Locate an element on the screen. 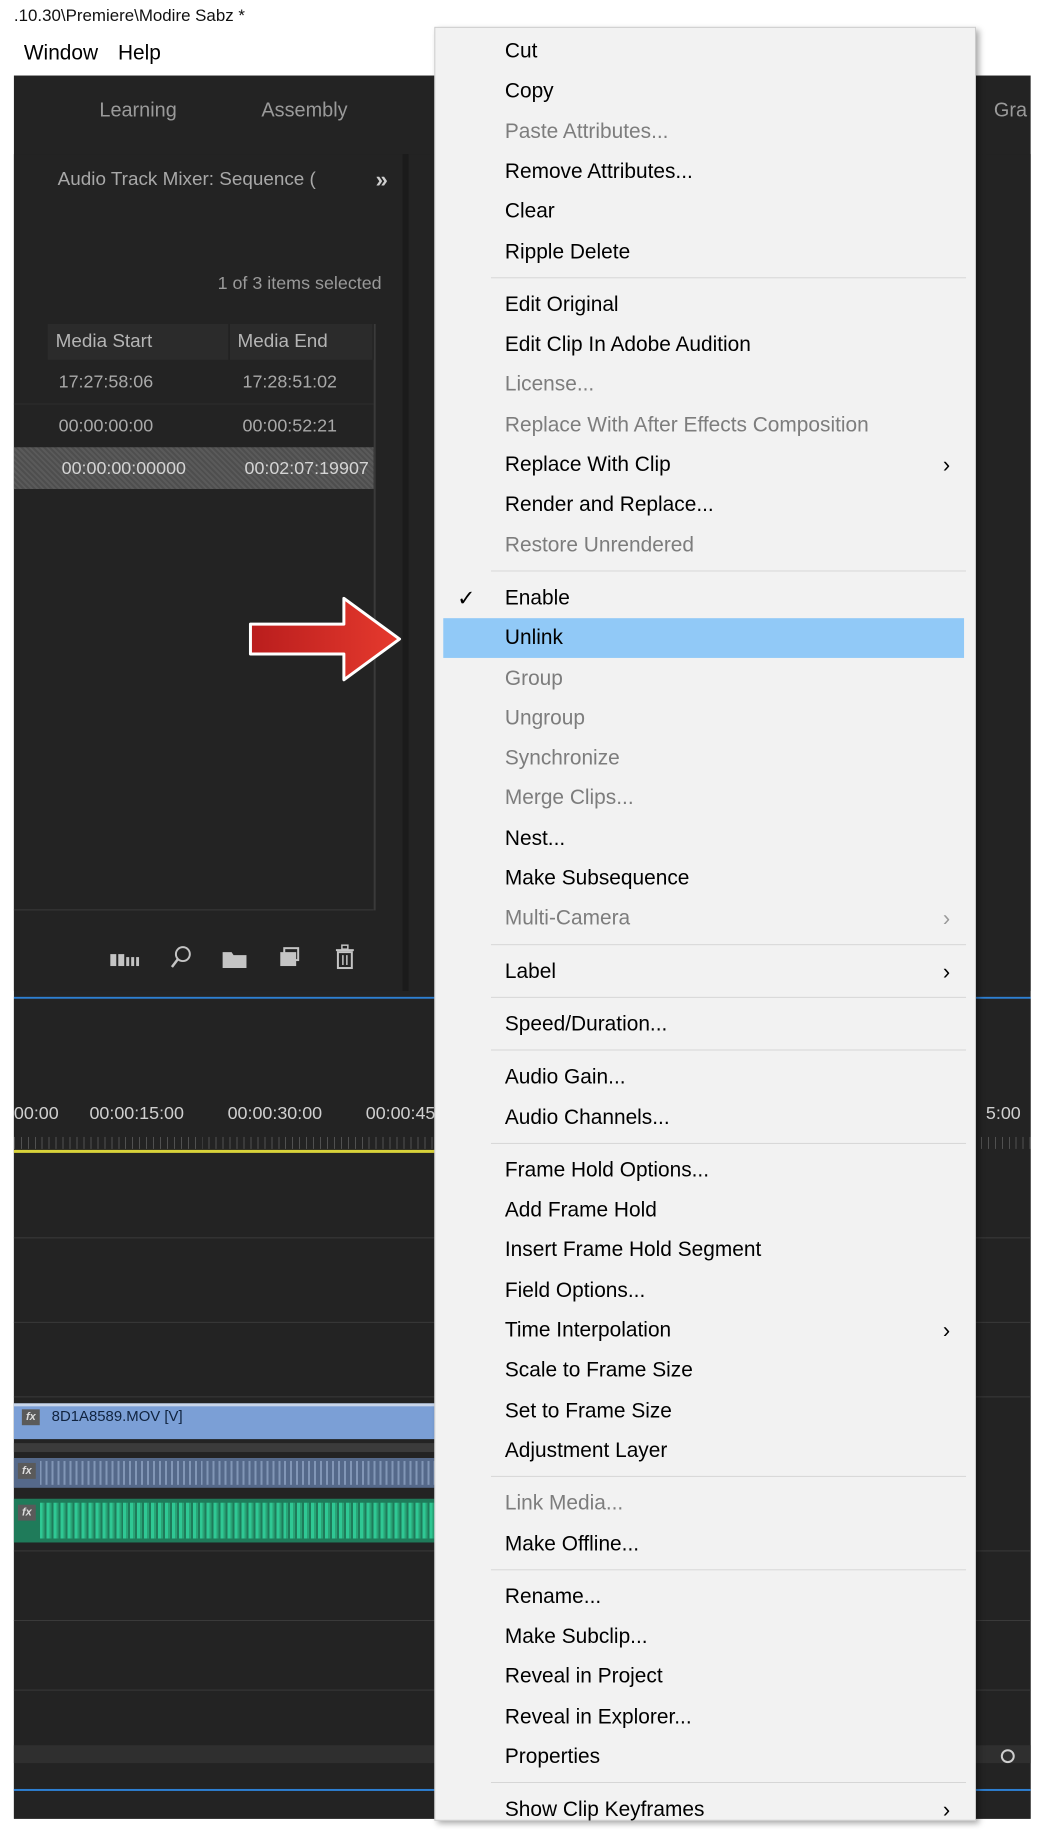 The width and height of the screenshot is (1037, 1830). menu-item-copy: Copy is located at coordinates (703, 92).